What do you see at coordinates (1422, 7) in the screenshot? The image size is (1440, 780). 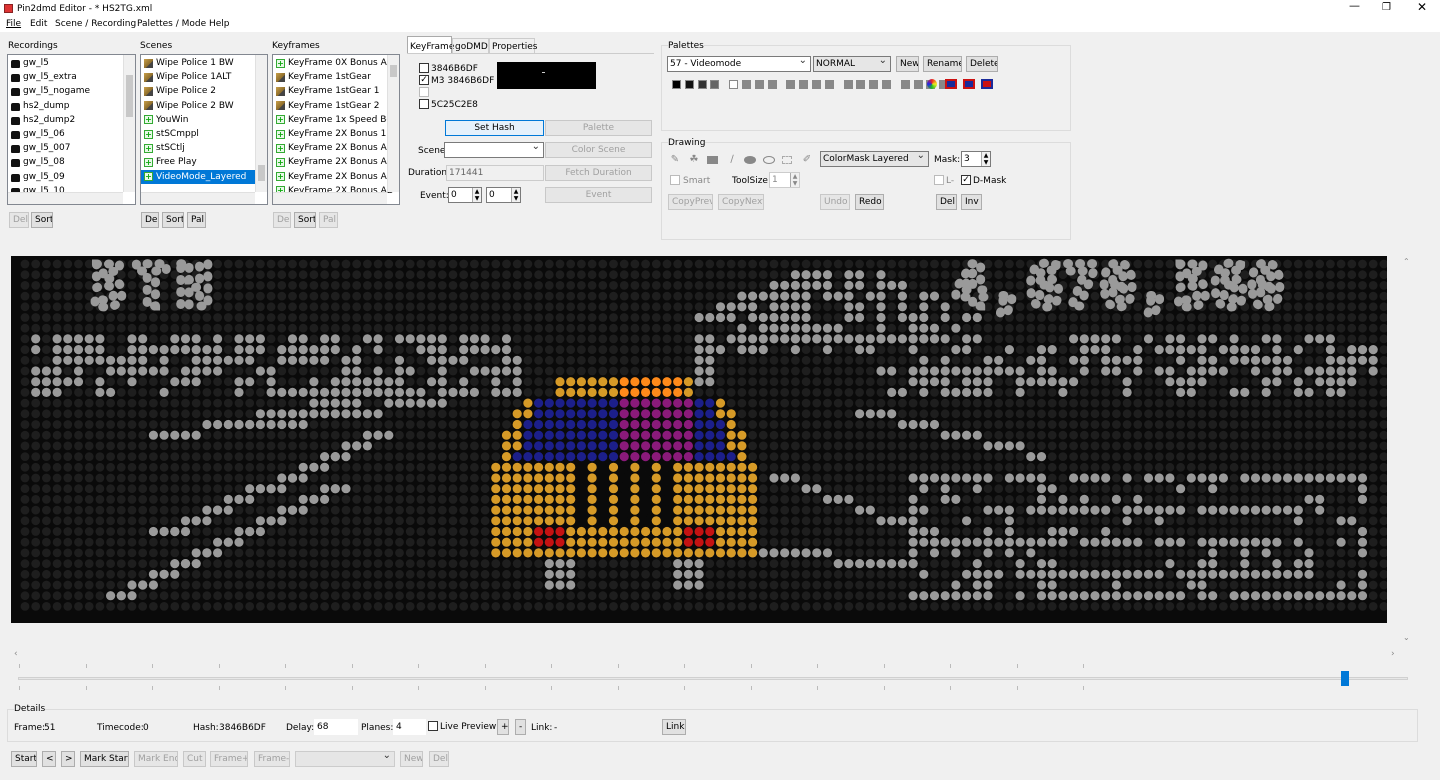 I see `close-icon: ✕` at bounding box center [1422, 7].